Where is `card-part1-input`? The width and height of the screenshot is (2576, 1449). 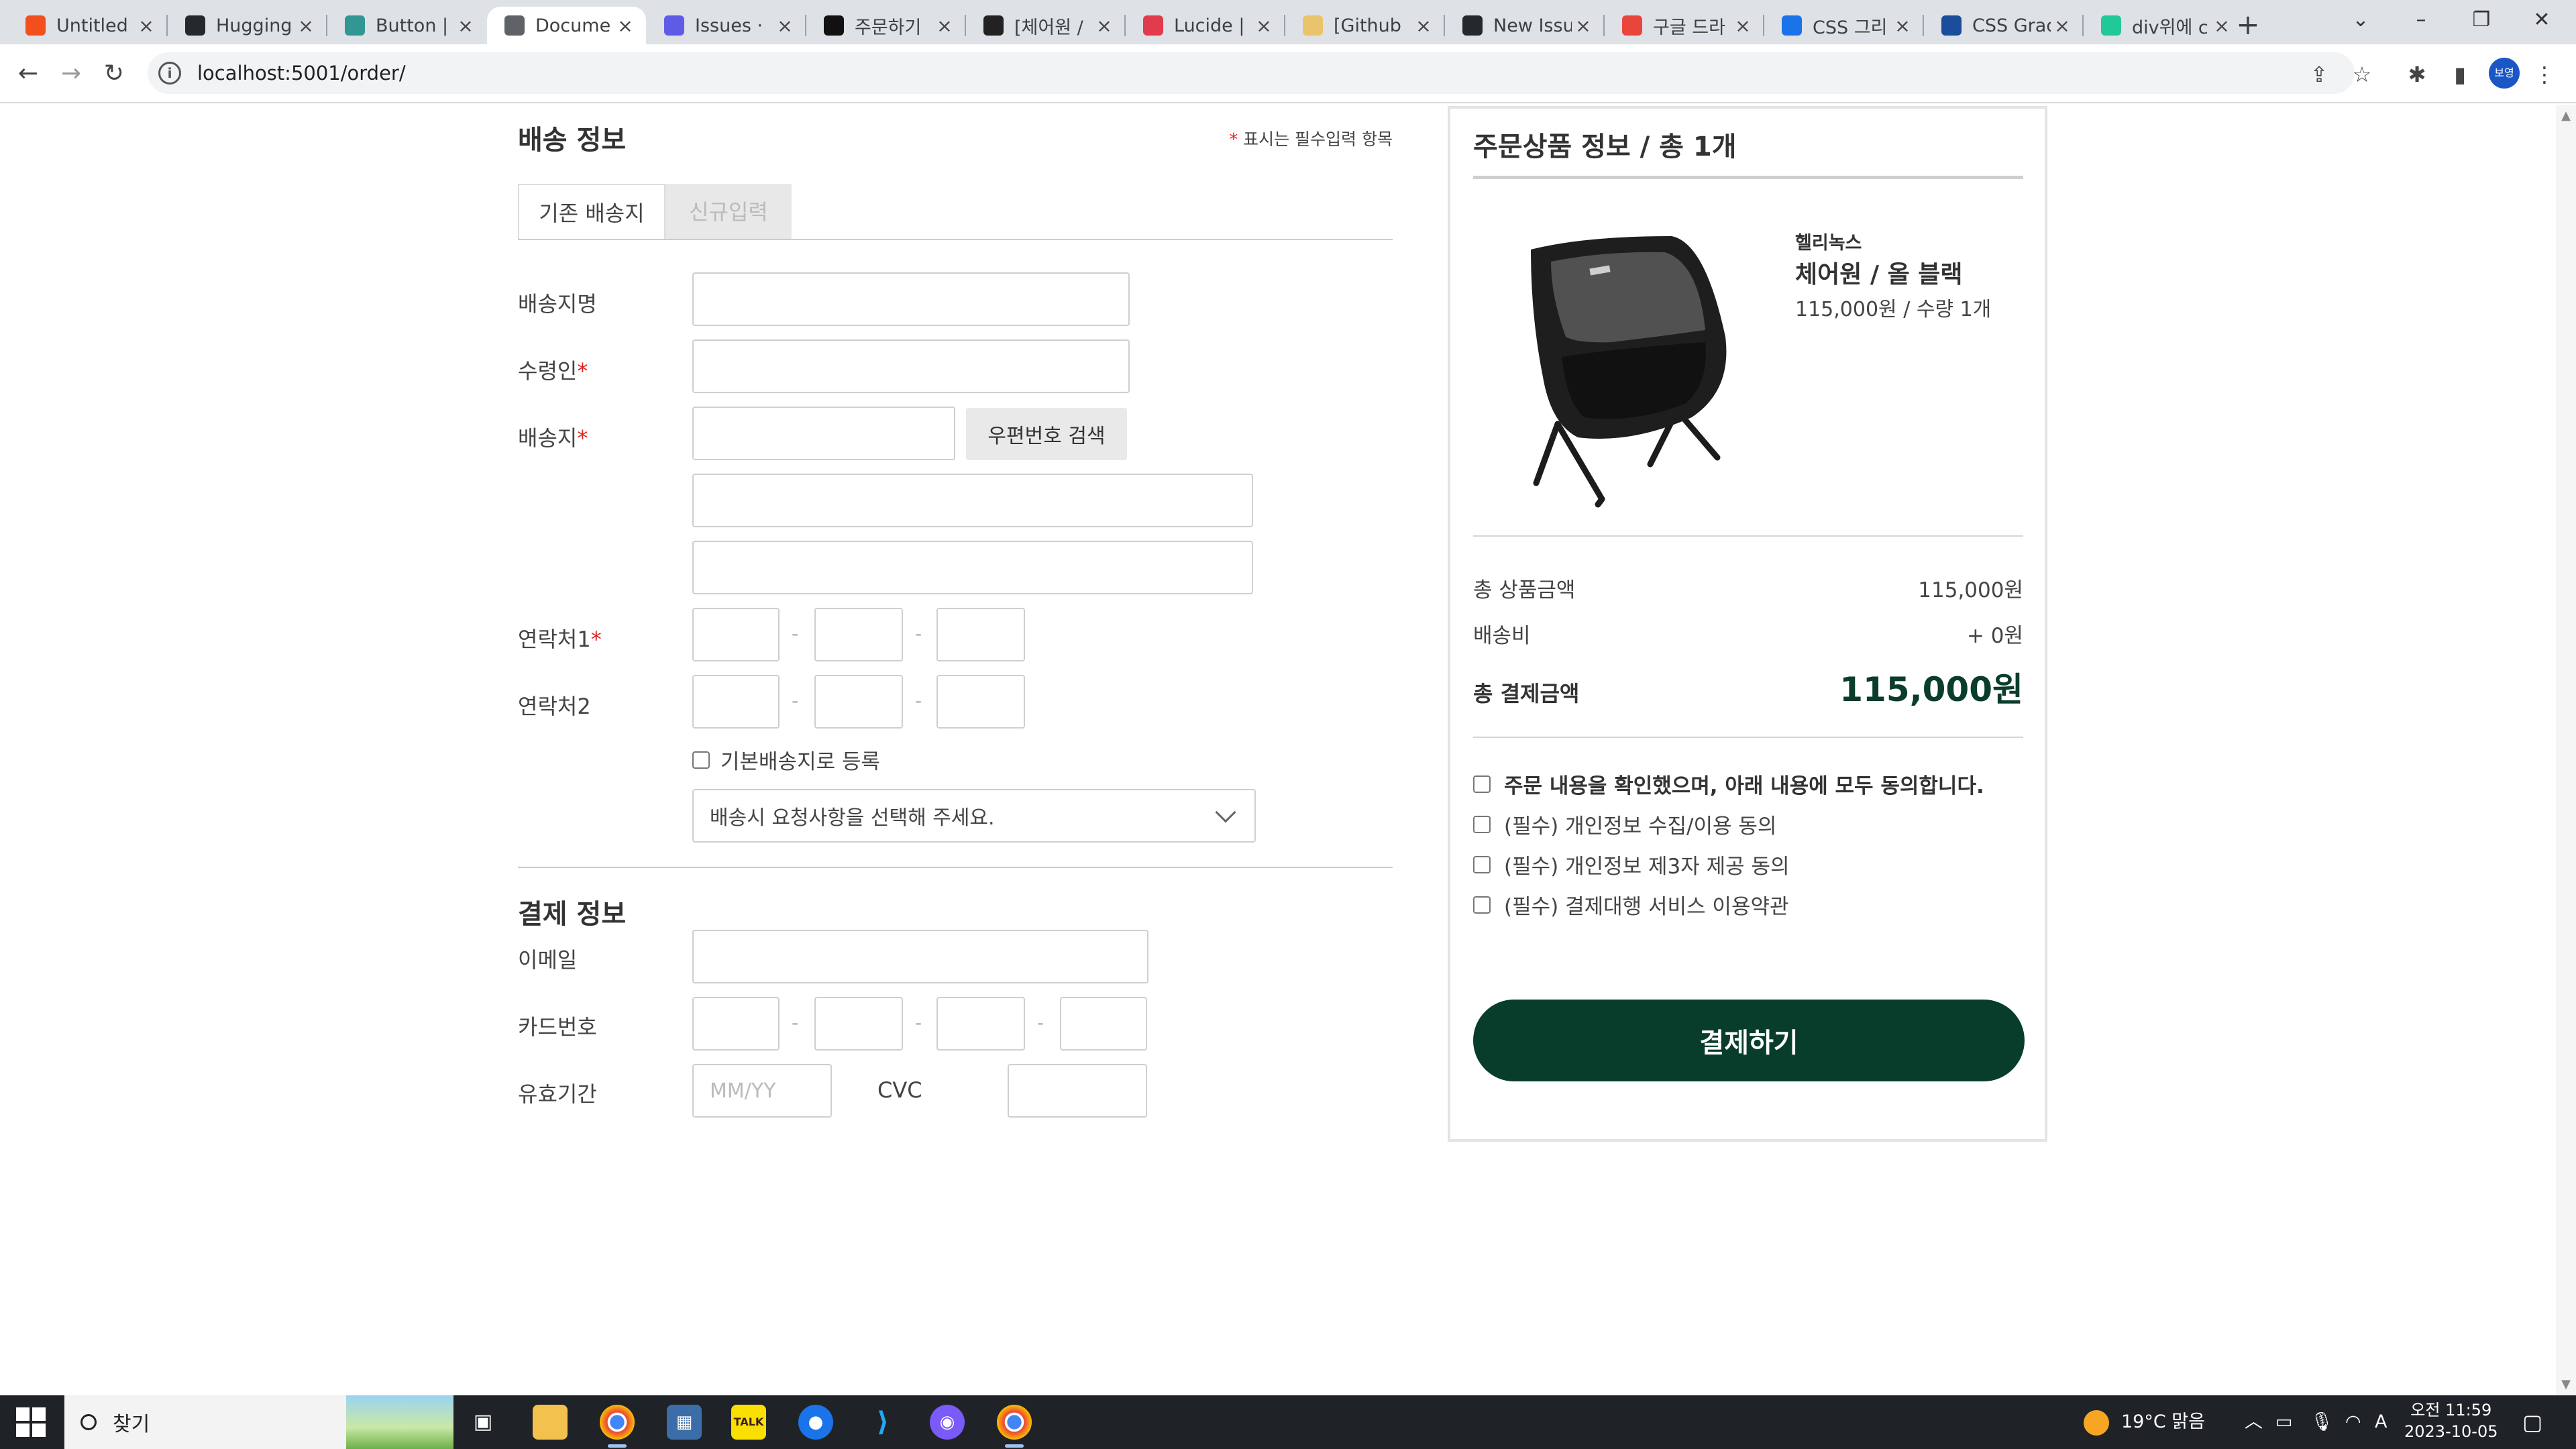
card-part1-input is located at coordinates (736, 1024).